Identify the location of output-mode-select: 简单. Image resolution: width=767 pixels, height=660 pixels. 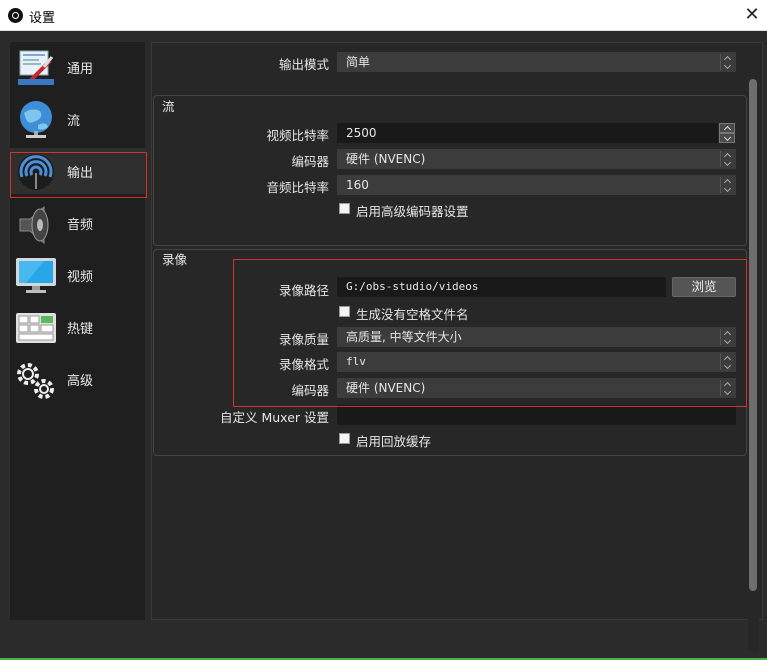
(536, 62).